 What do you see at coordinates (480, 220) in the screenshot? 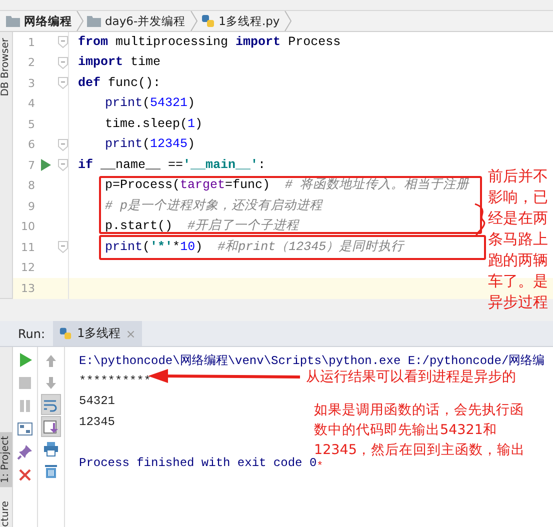
I see `bracket-line` at bounding box center [480, 220].